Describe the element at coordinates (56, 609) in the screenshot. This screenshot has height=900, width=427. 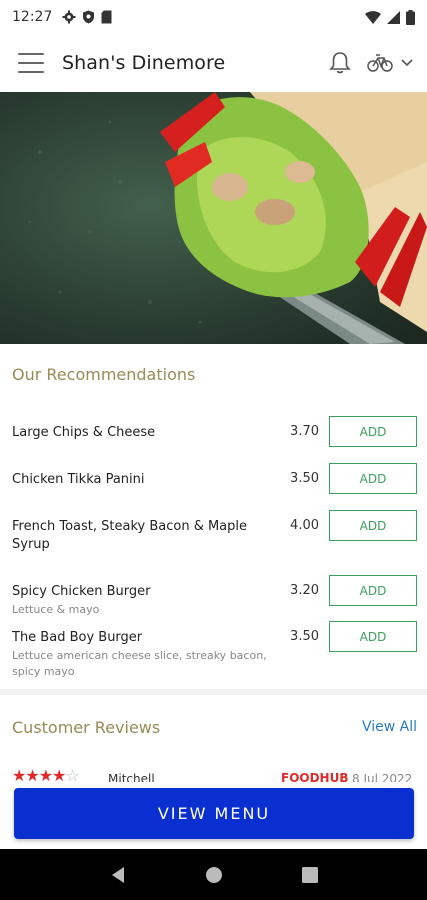
I see `item-description: Lettuce & mayo` at that location.